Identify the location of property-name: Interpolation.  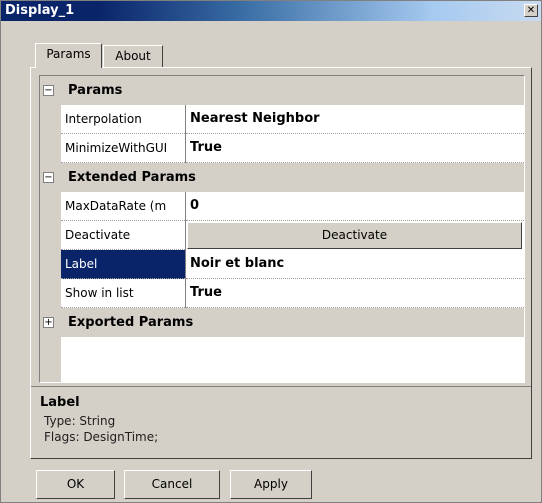
(123, 119).